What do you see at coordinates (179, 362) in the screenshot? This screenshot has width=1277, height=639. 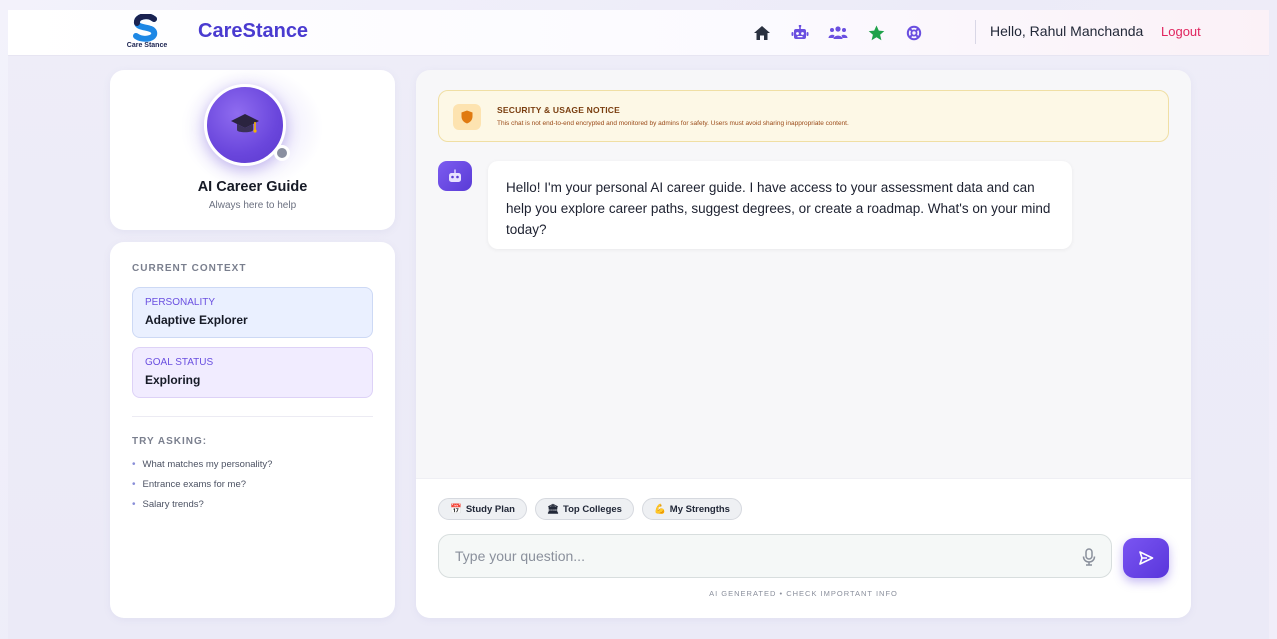 I see `goal-status-label: GOAL STATUS` at bounding box center [179, 362].